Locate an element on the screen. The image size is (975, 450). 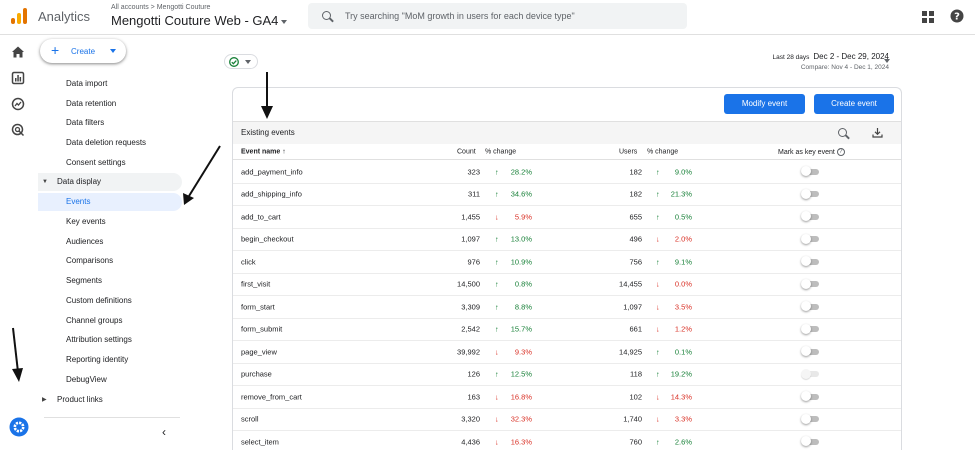
account-breadcrumb: All accounts > Mengotti Couture is located at coordinates (160, 7).